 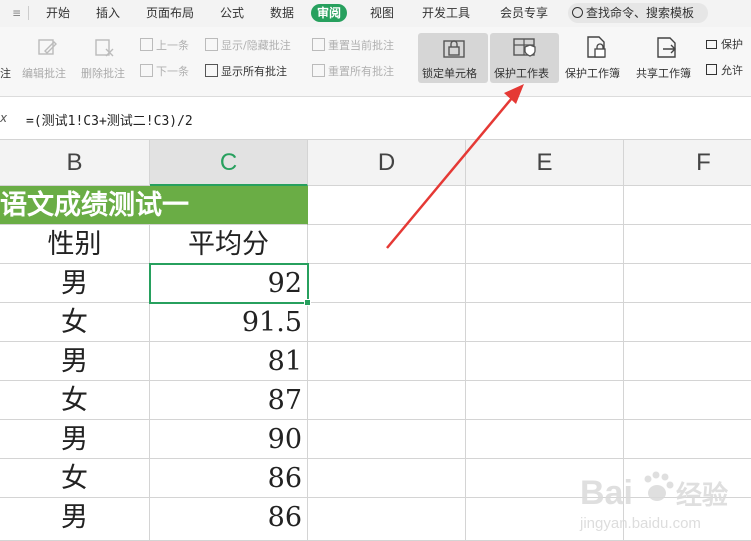 I want to click on show-all-comments-button: 显示所有批注, so click(x=246, y=71).